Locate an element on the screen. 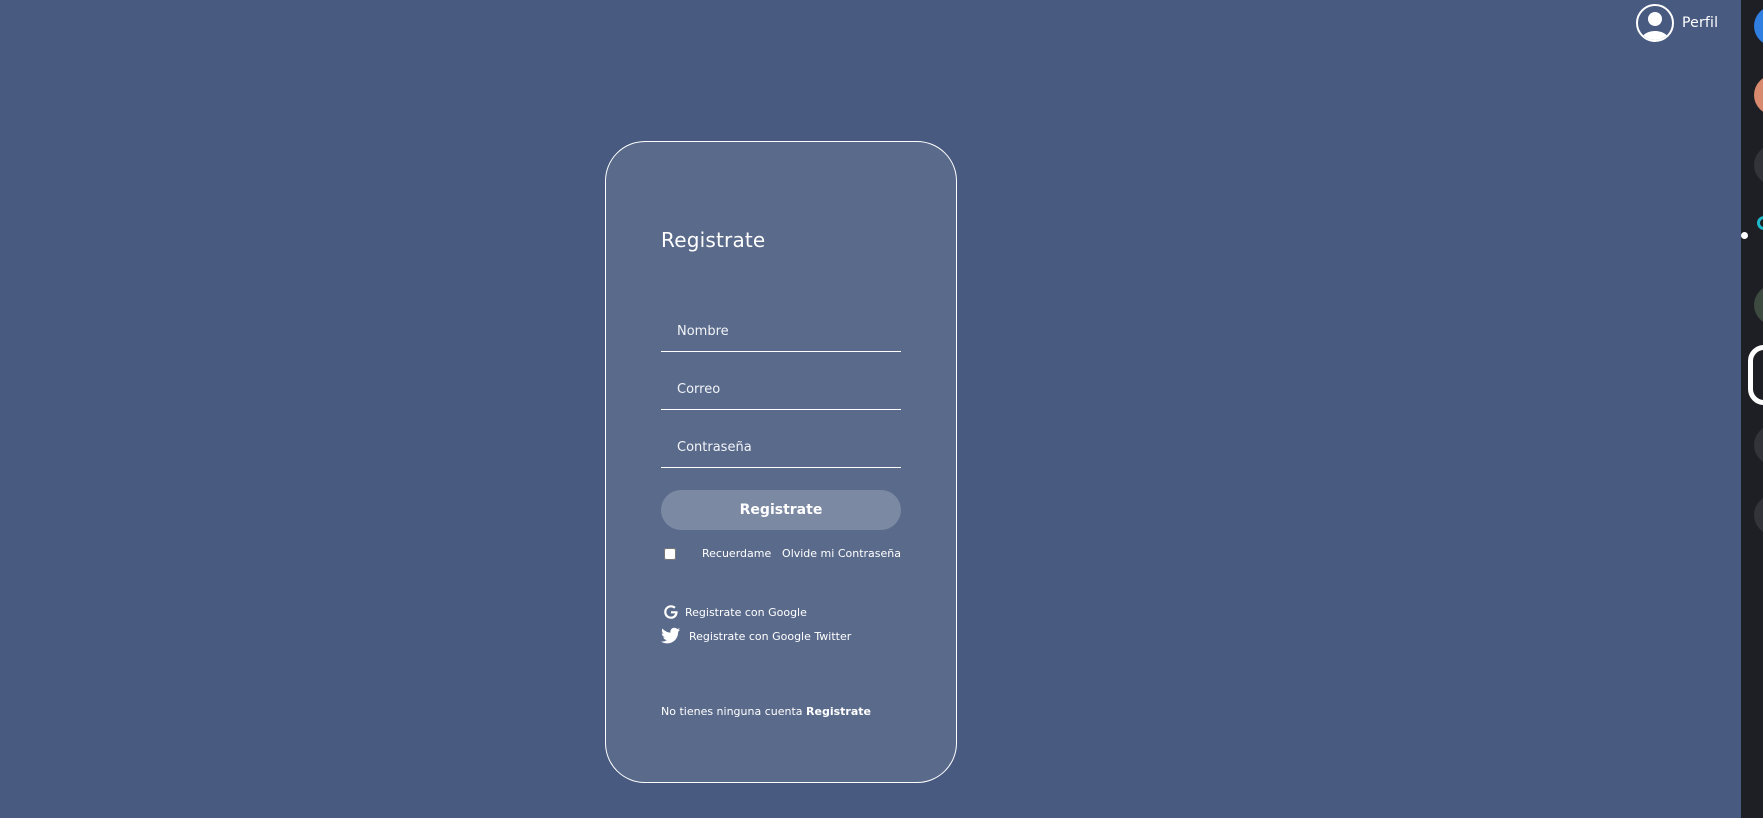 Image resolution: width=1763 pixels, height=818 pixels. twitter-signup-label: Registrate con Google Twitter is located at coordinates (770, 636).